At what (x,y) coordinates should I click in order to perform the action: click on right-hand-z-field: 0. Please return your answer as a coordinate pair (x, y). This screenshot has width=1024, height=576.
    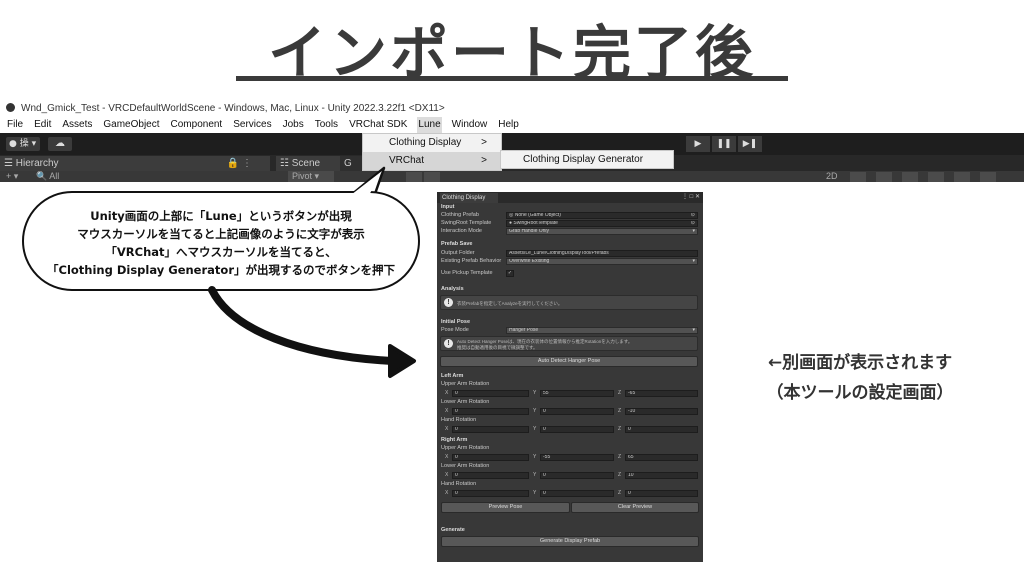
    Looking at the image, I should click on (661, 493).